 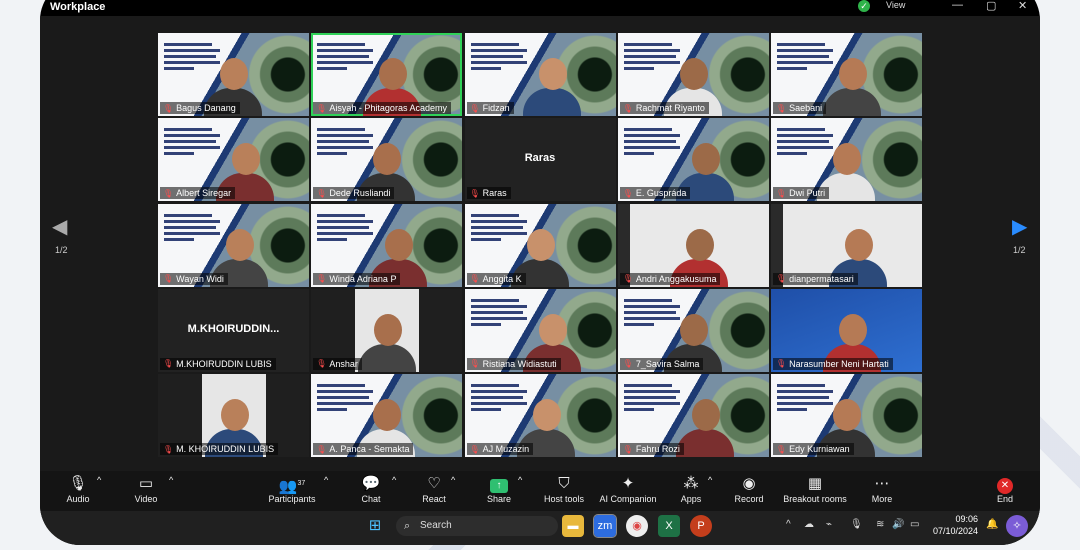 What do you see at coordinates (956, 531) in the screenshot?
I see `clock-date: 07/10/2024` at bounding box center [956, 531].